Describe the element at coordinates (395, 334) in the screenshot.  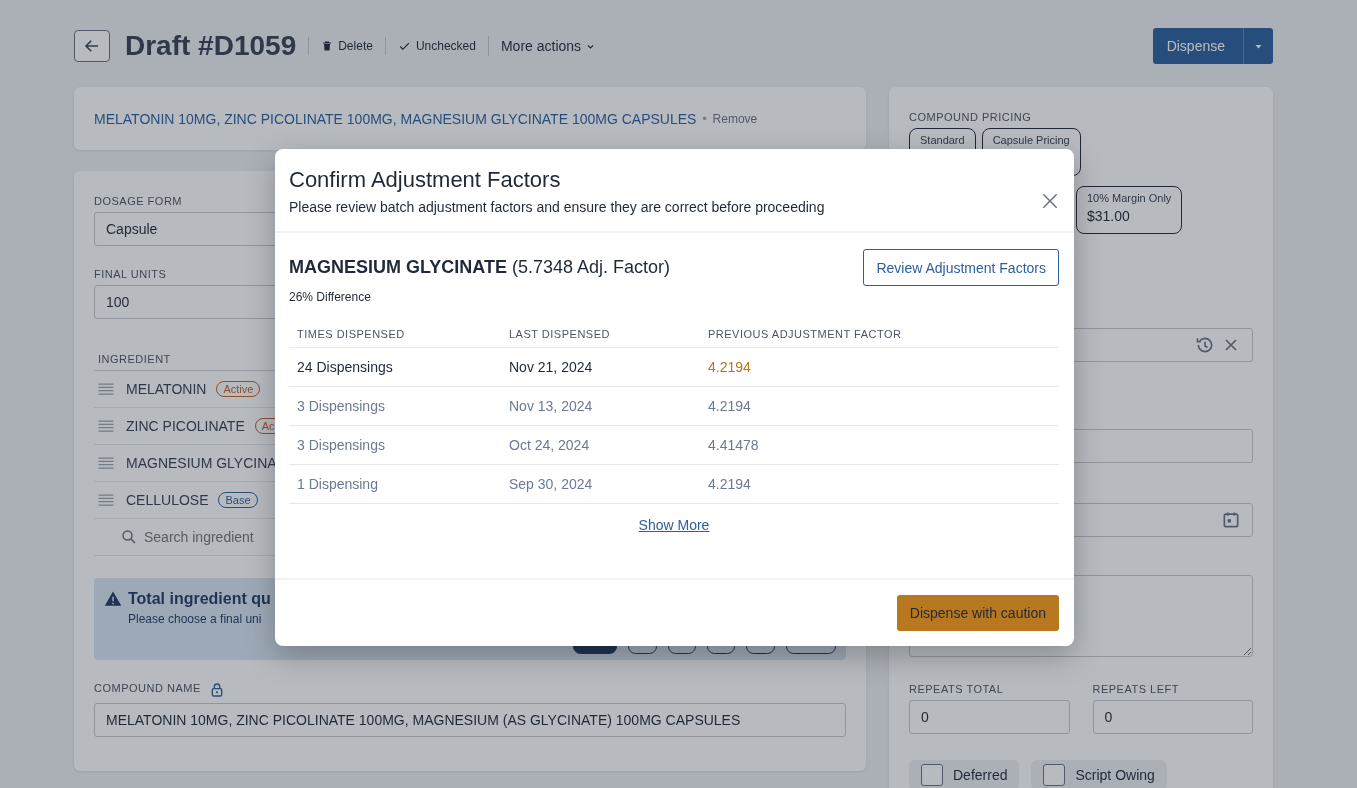
I see `column-header: TIMES DISPENSED` at that location.